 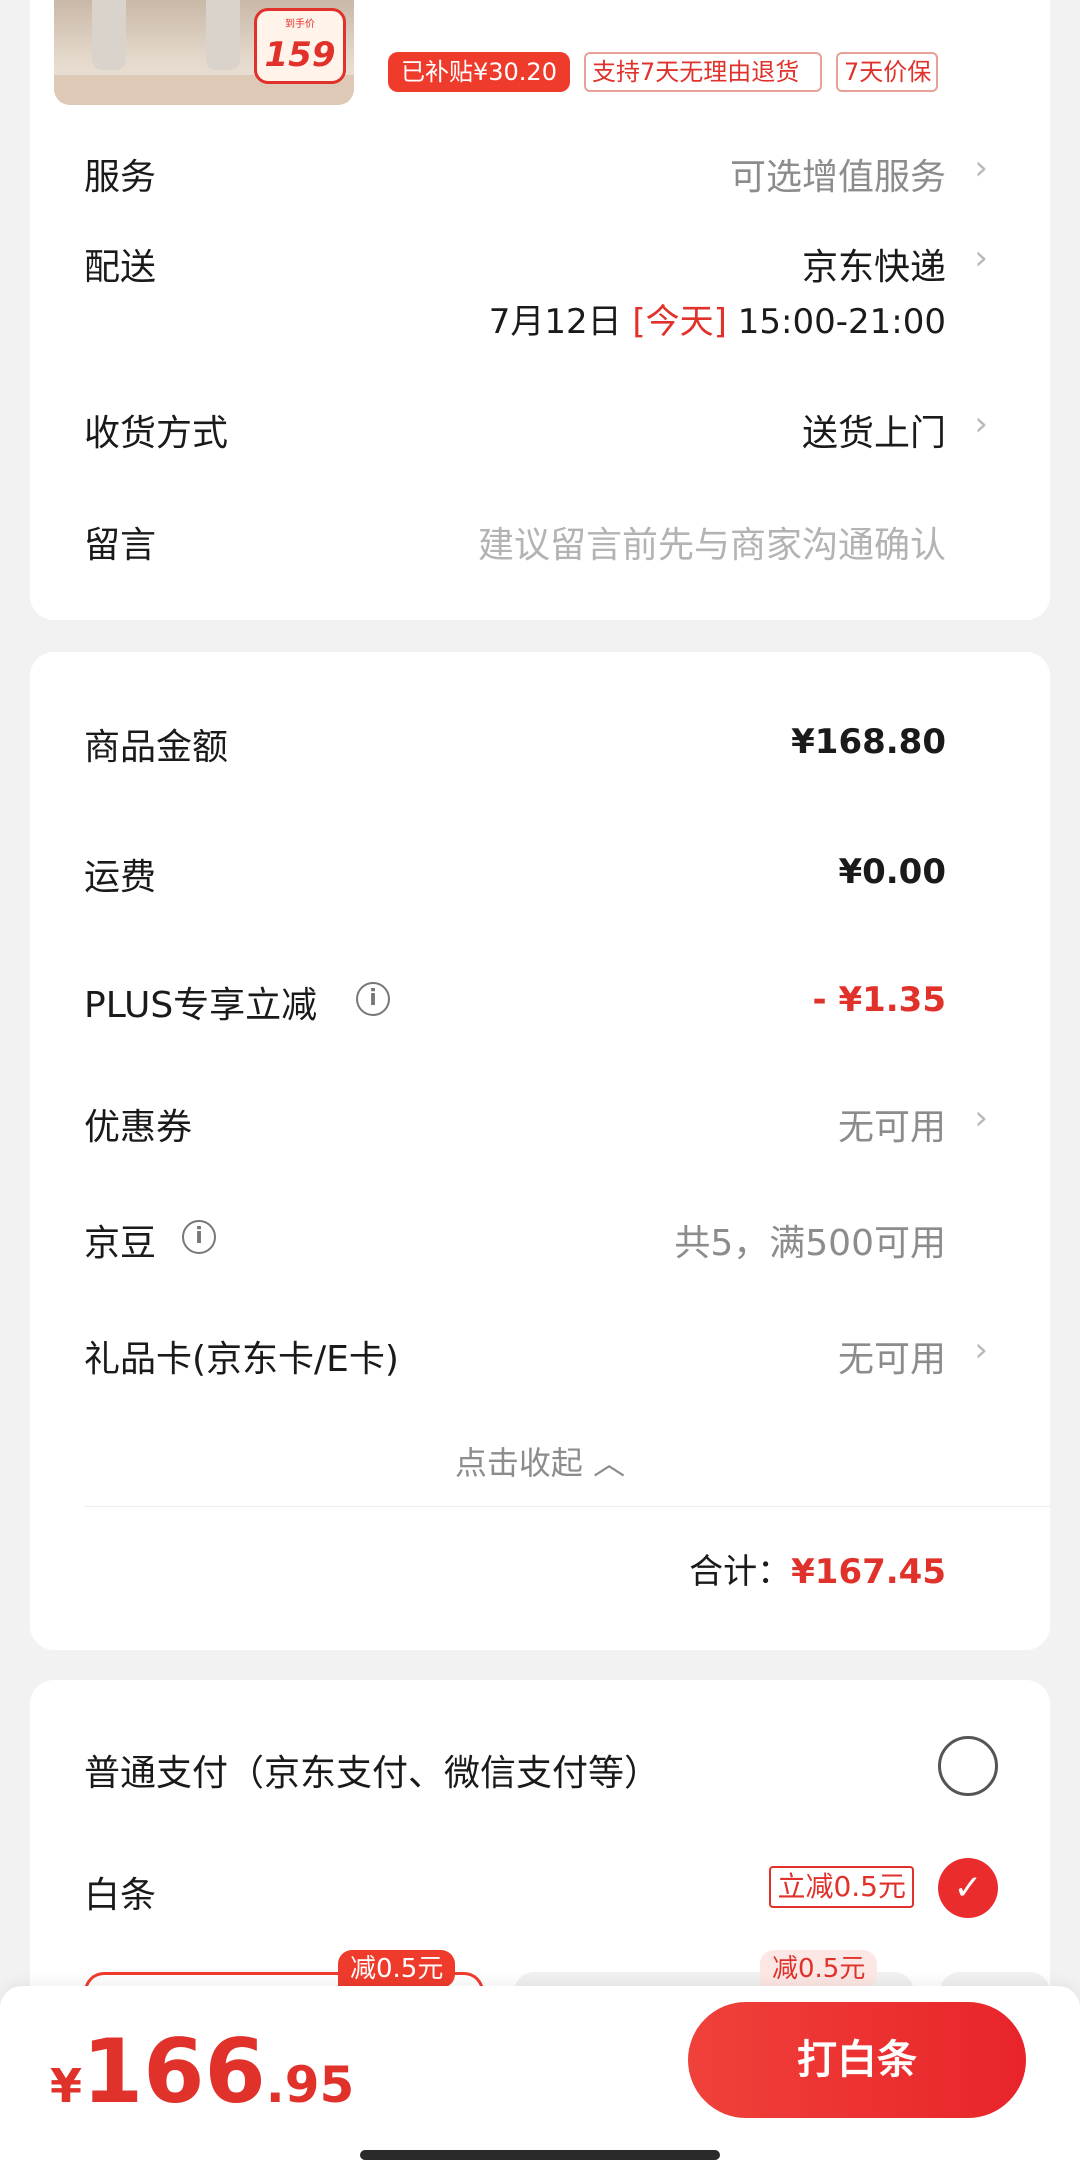 What do you see at coordinates (120, 267) in the screenshot?
I see `delivery-label: 配送` at bounding box center [120, 267].